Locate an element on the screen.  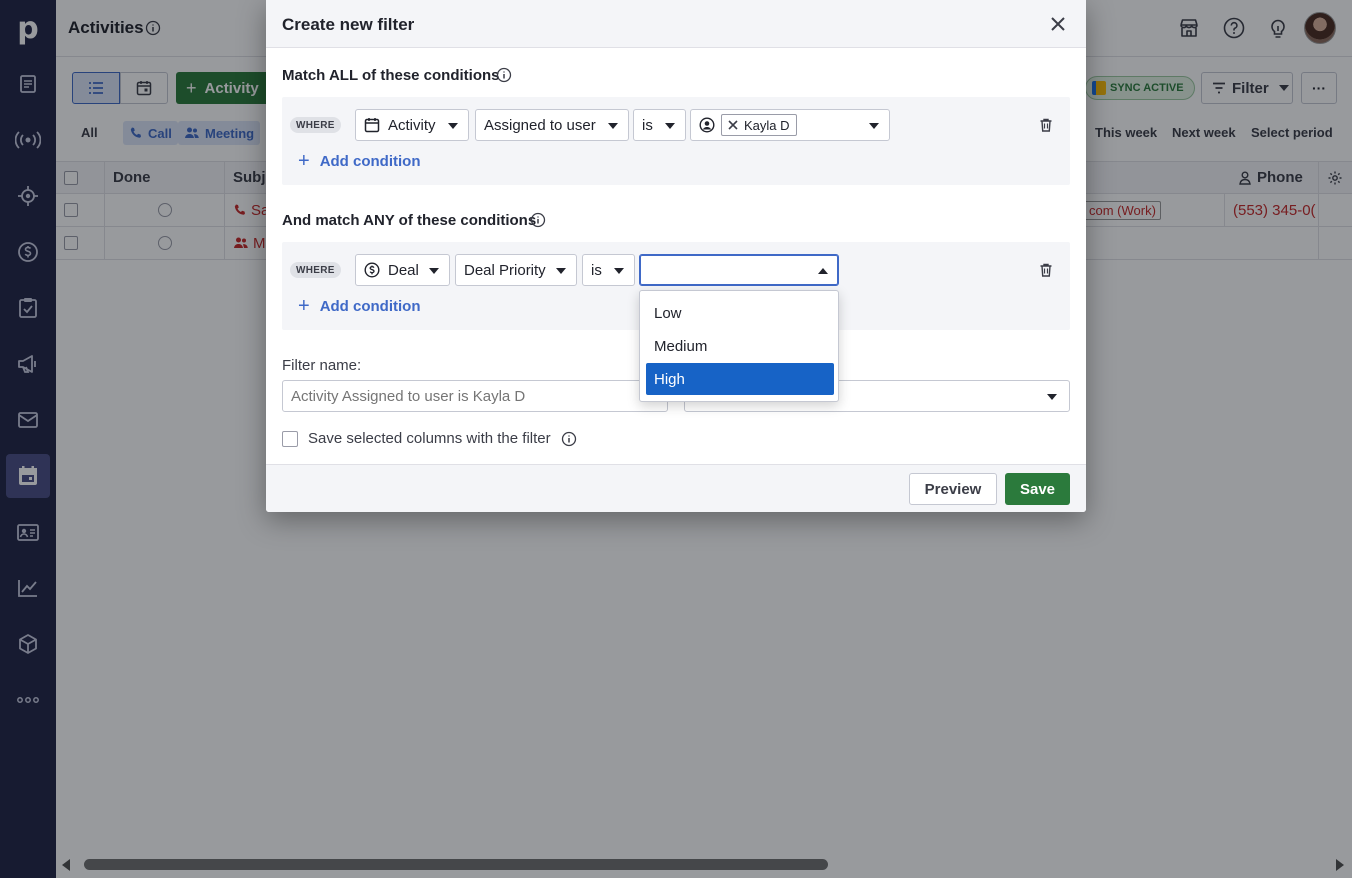
condition-field-select: Deal Priority is located at coordinates (516, 270).